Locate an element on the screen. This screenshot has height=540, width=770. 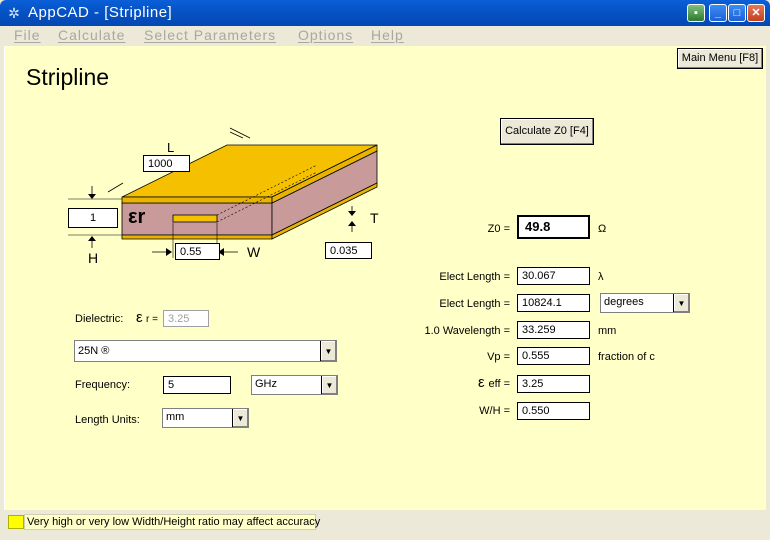
eeff-output: 3.25 is located at coordinates (553, 384).